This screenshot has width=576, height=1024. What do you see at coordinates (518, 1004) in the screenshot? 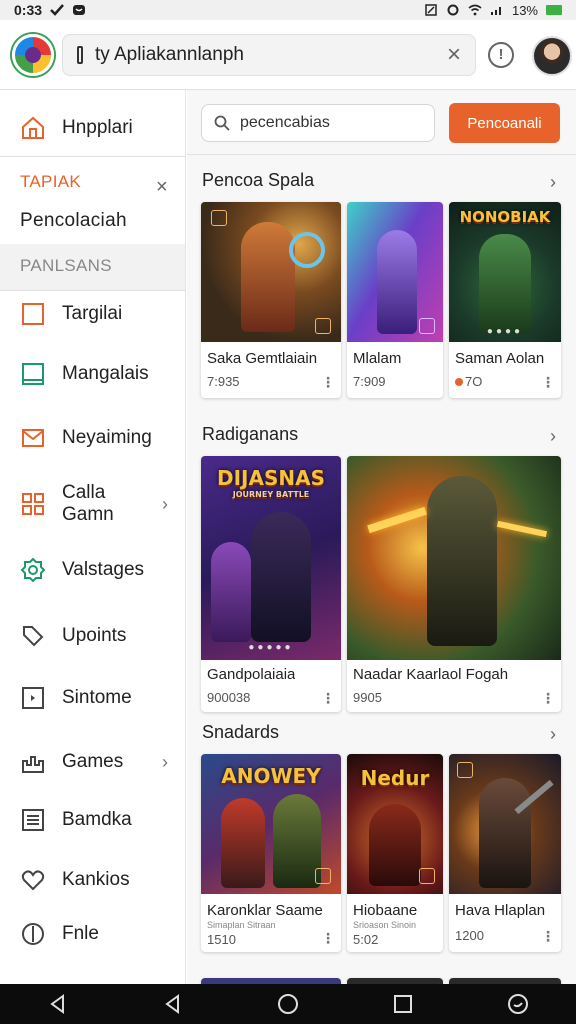
I see `assistant-icon` at bounding box center [518, 1004].